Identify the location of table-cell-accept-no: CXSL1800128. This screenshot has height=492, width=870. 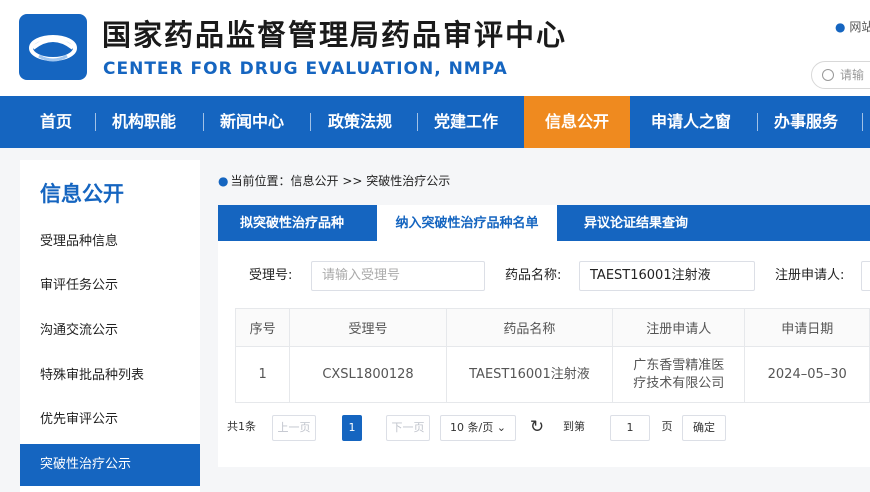
(368, 374).